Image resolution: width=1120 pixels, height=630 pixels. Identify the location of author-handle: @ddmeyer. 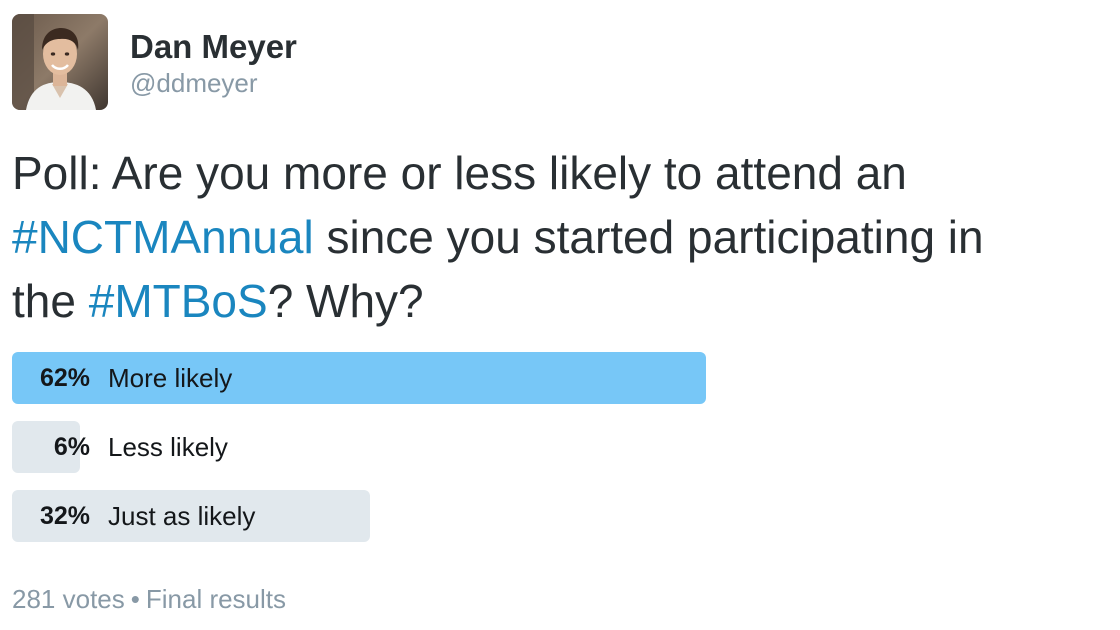
(213, 83).